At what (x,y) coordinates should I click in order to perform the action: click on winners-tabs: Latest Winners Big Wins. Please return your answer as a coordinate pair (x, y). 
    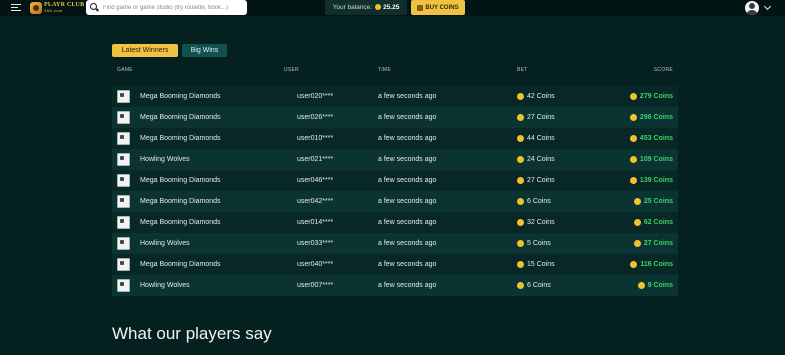
    Looking at the image, I should click on (171, 50).